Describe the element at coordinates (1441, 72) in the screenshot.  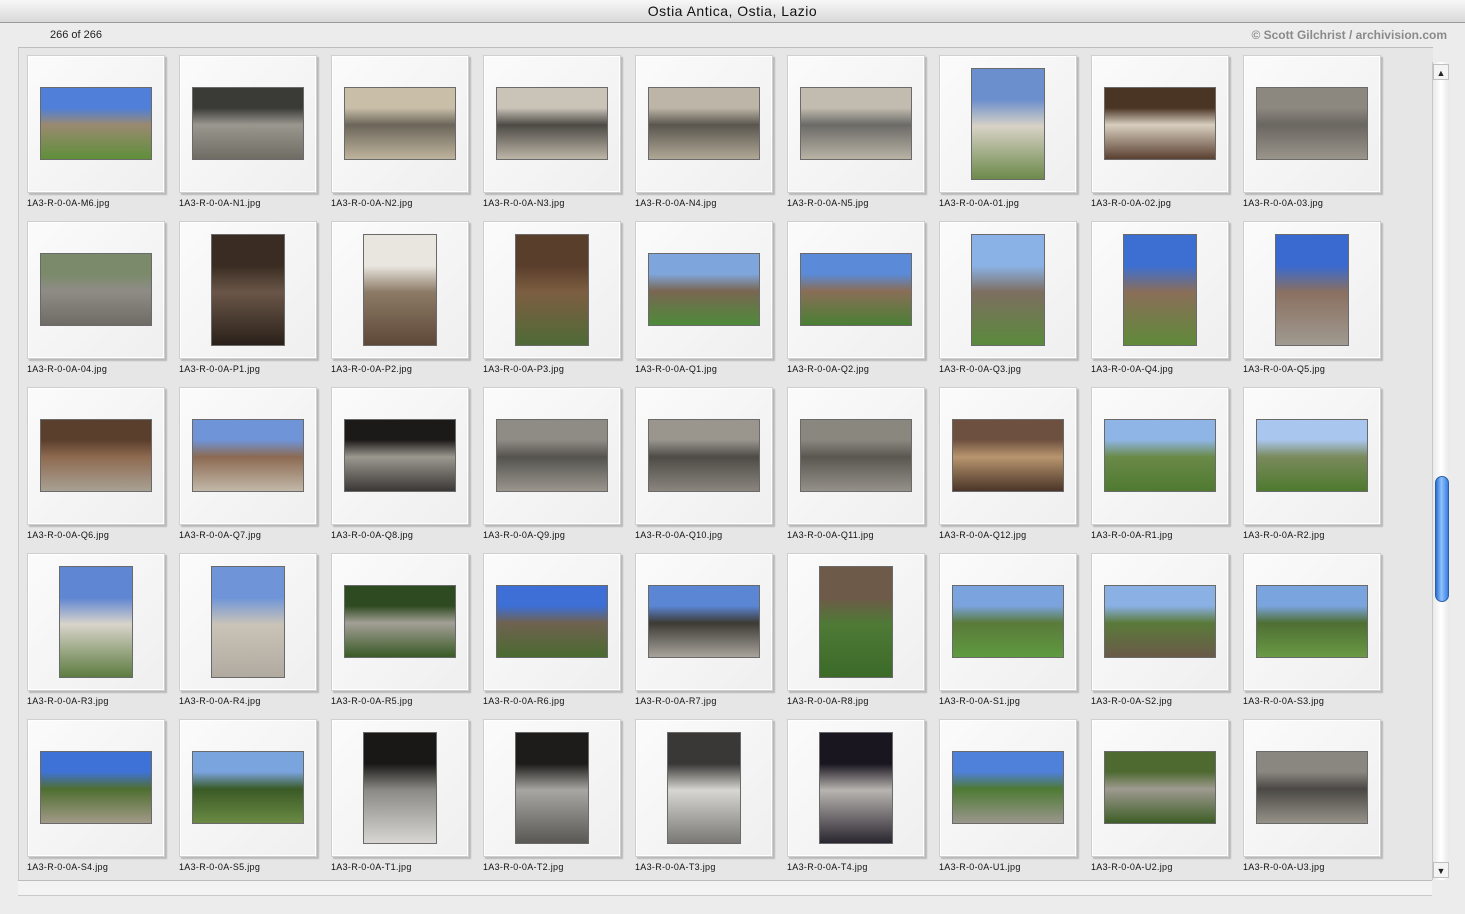
I see `scroll-up-arrow-icon: ▲` at that location.